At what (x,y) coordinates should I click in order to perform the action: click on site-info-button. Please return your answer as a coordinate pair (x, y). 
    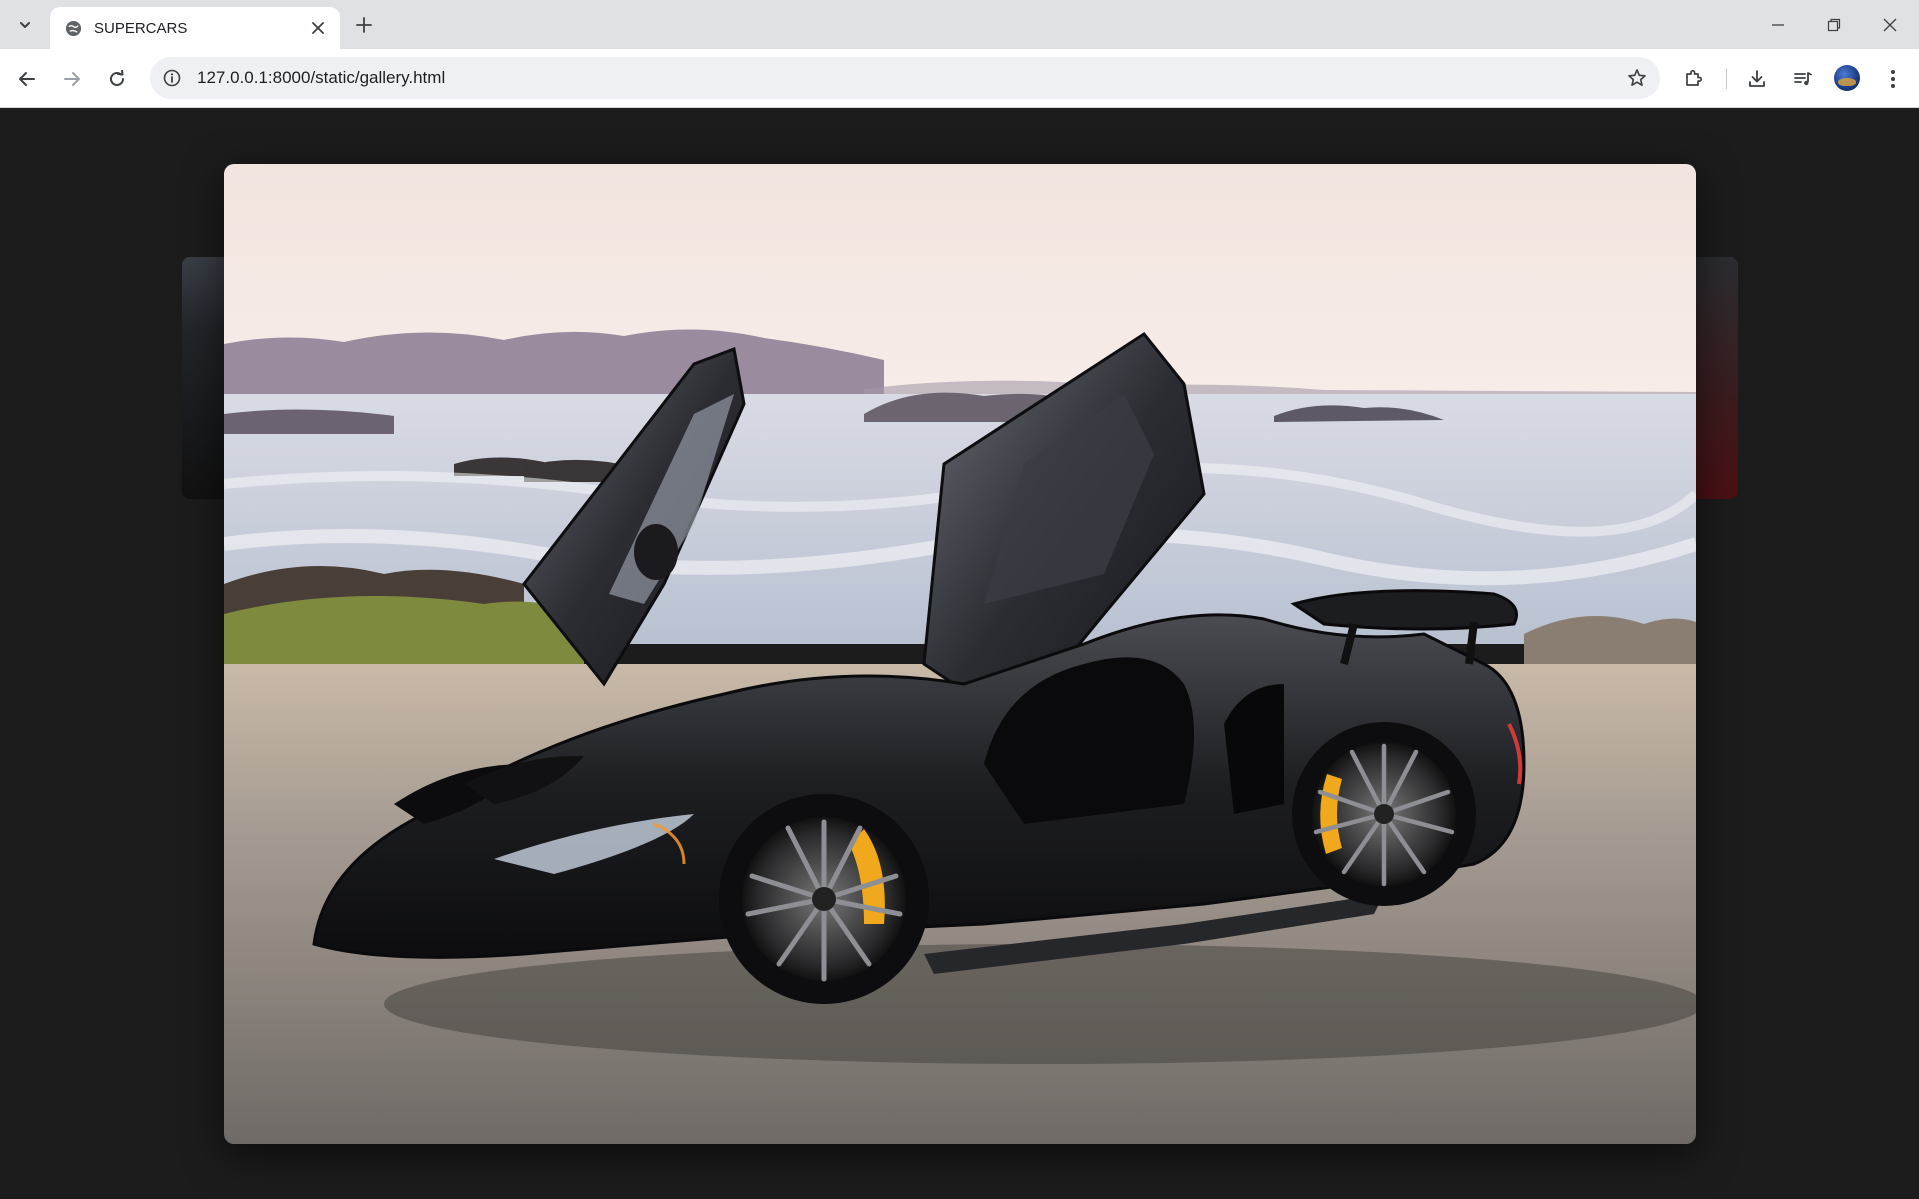
    Looking at the image, I should click on (172, 78).